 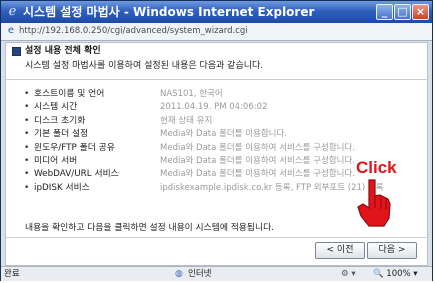 I want to click on status-text: 완료, so click(x=12, y=274).